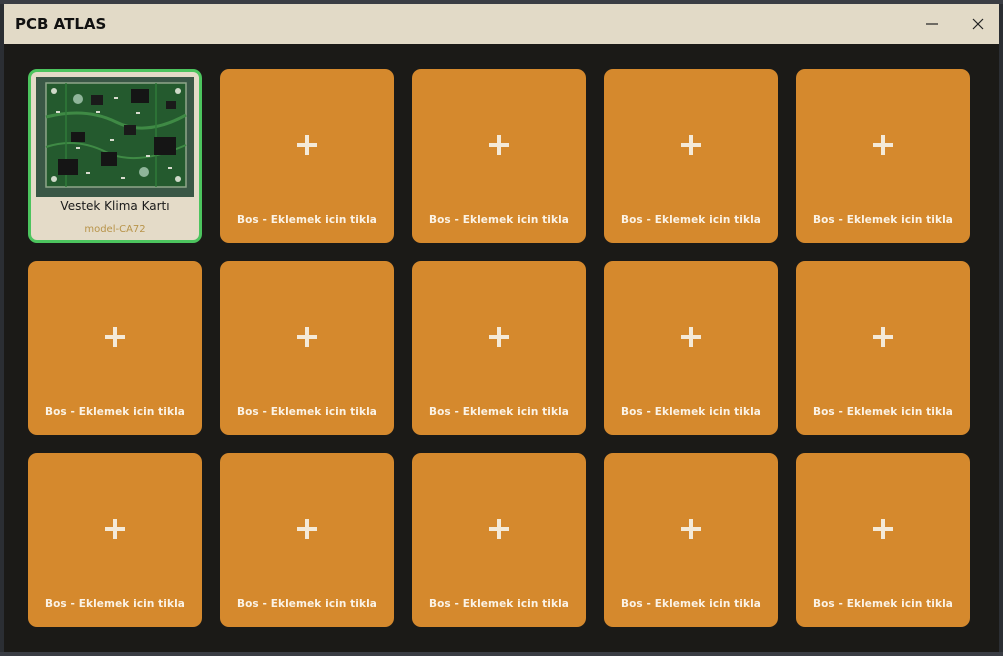 The width and height of the screenshot is (1003, 656). Describe the element at coordinates (501, 654) in the screenshot. I see `window-bottom-edge` at that location.